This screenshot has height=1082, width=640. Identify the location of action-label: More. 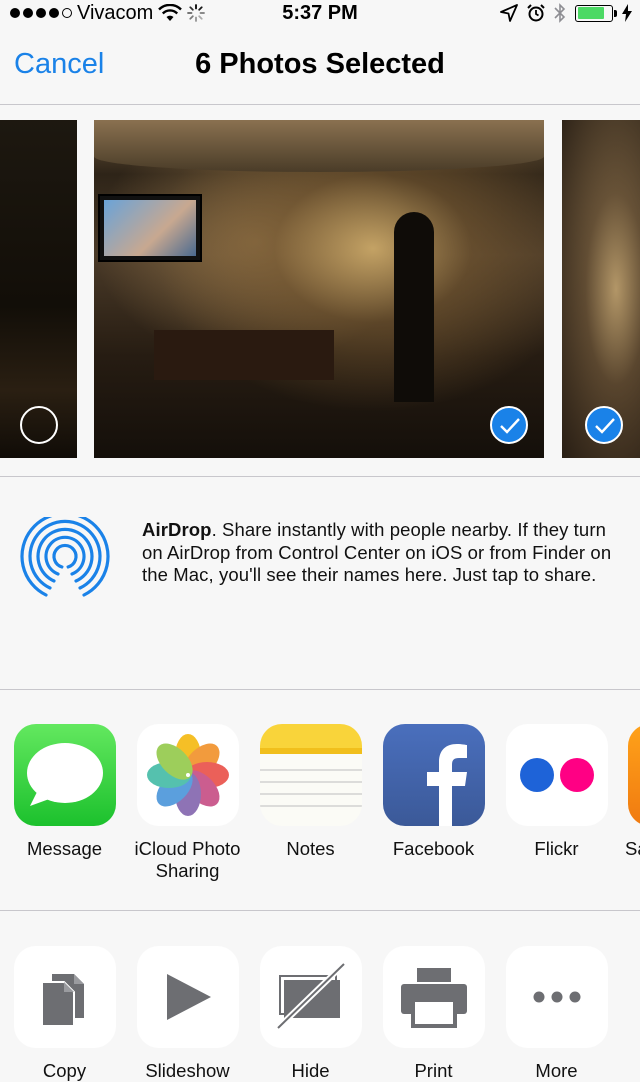
(556, 1070).